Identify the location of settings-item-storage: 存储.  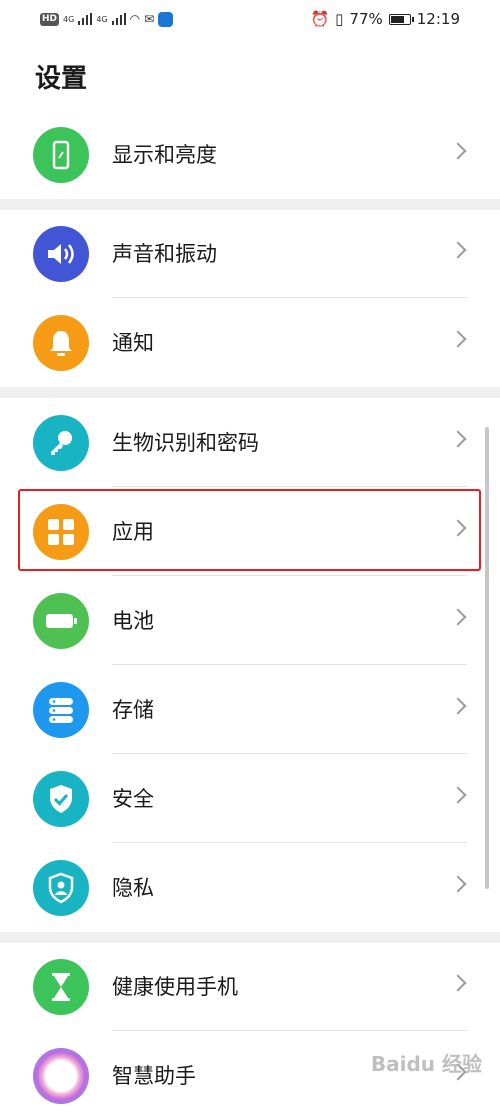
(250, 710).